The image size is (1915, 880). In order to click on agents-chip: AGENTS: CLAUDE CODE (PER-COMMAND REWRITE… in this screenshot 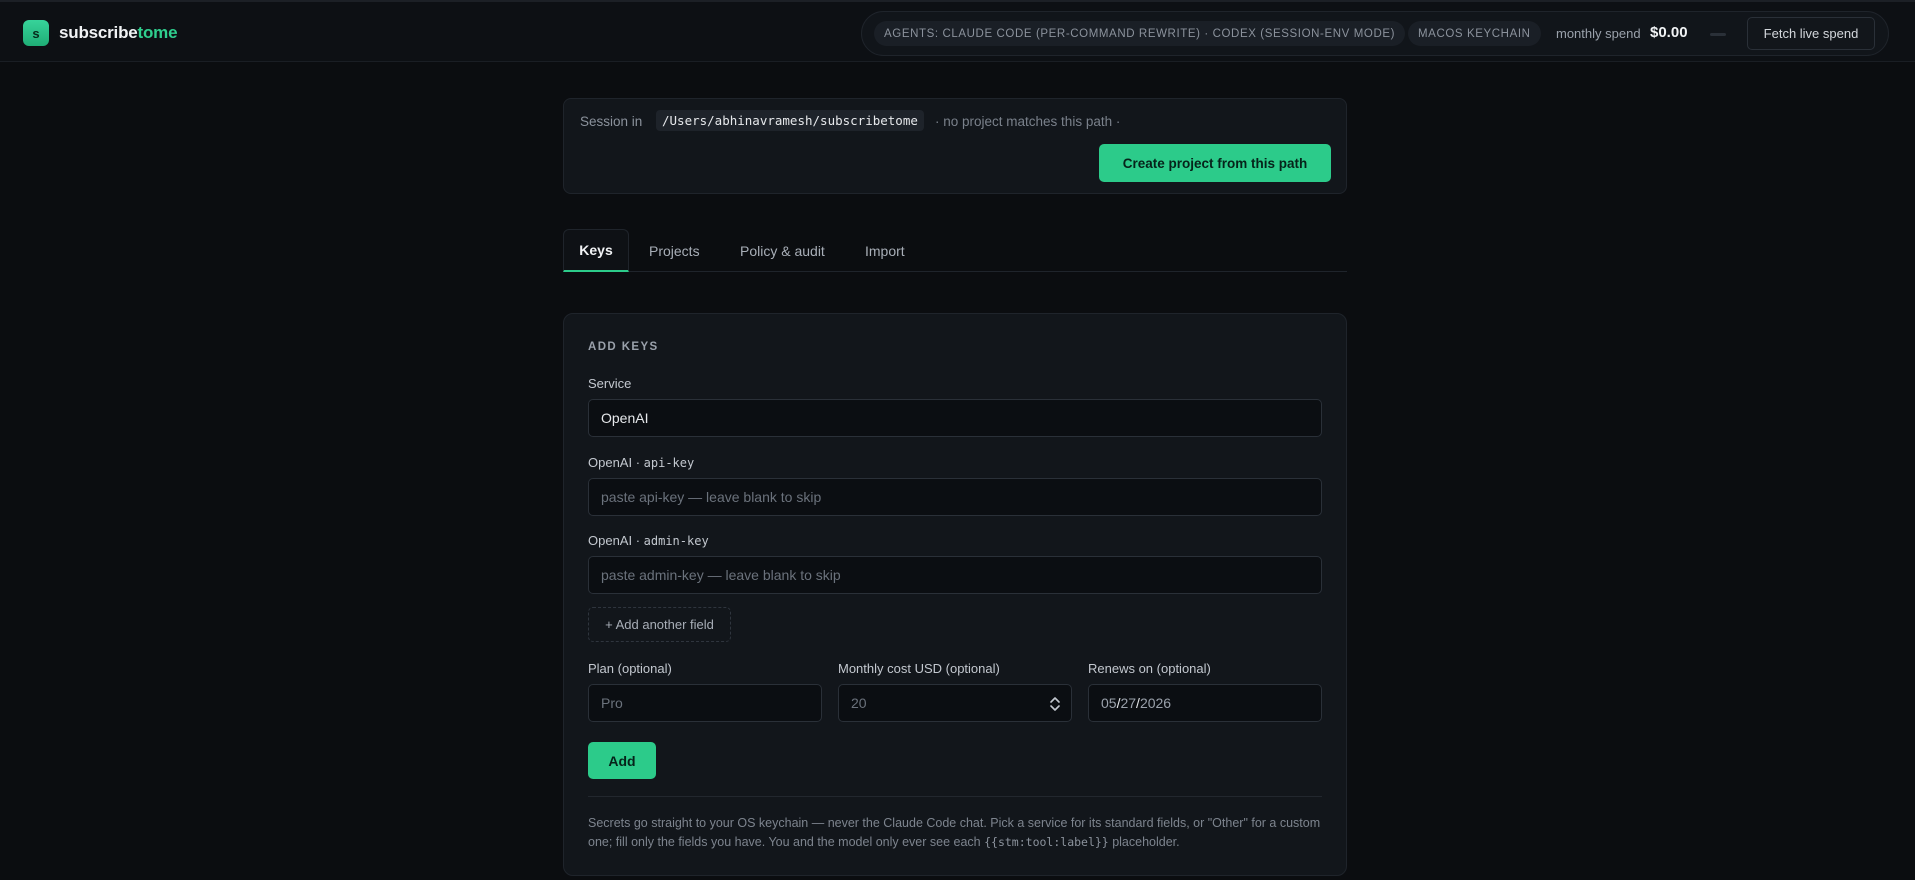, I will do `click(1140, 33)`.